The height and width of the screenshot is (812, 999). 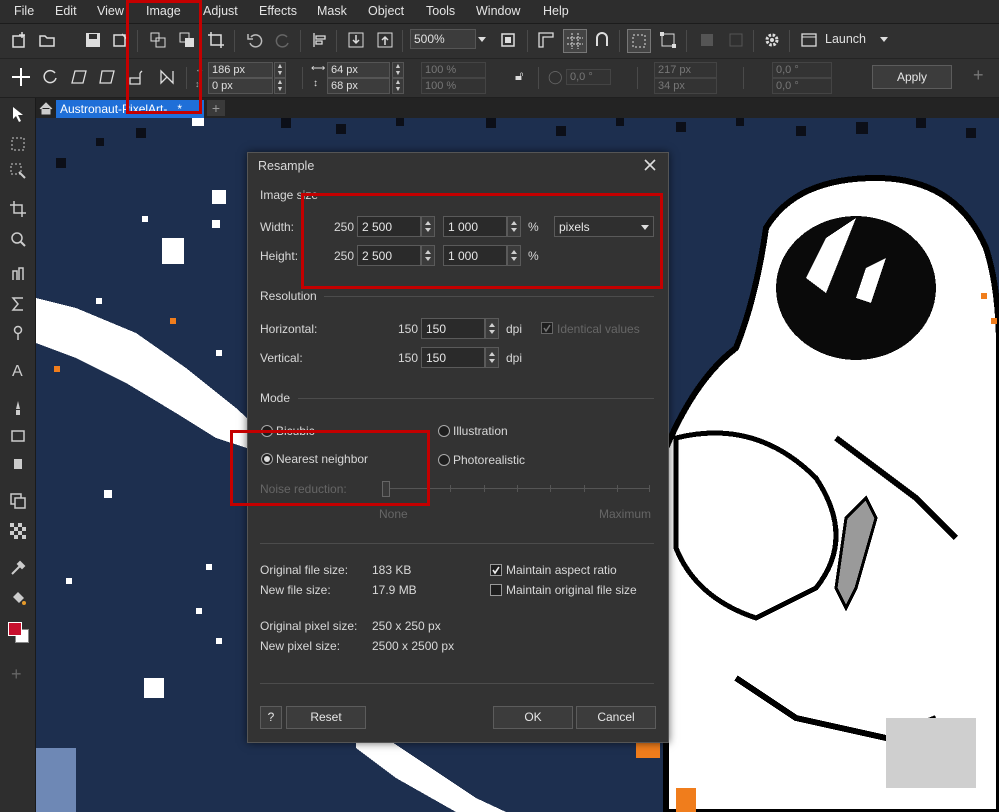 I want to click on open-folder-icon, so click(x=47, y=40).